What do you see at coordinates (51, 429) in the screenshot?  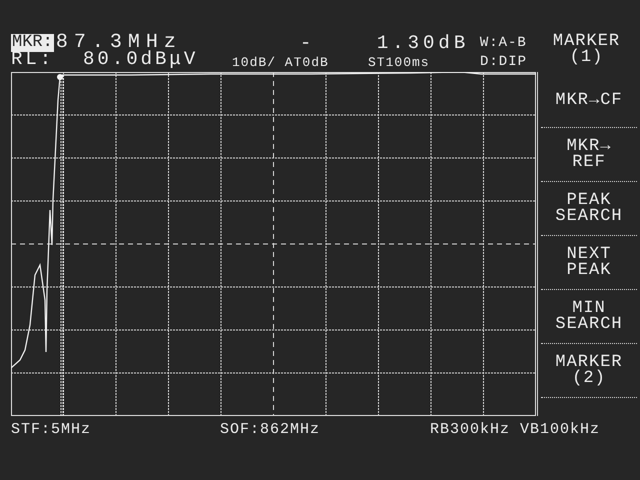 I see `start-frequency: STF:5MHz` at bounding box center [51, 429].